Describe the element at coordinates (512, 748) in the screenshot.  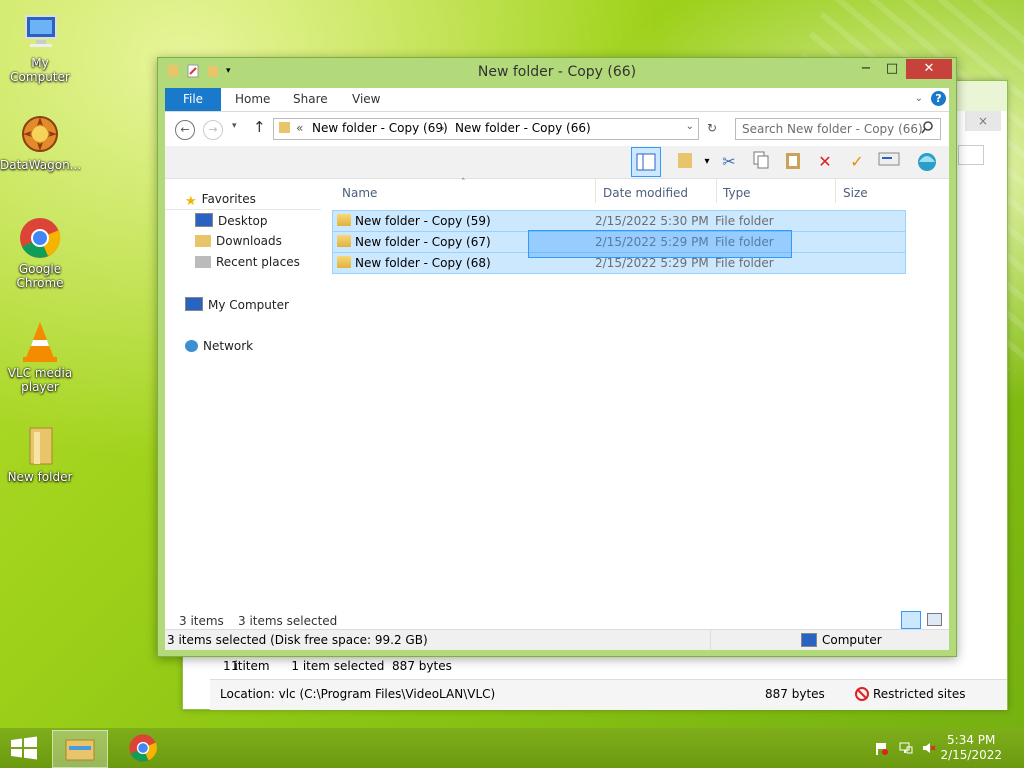
I see `taskbar: 5:34 PM 2/15/2022` at that location.